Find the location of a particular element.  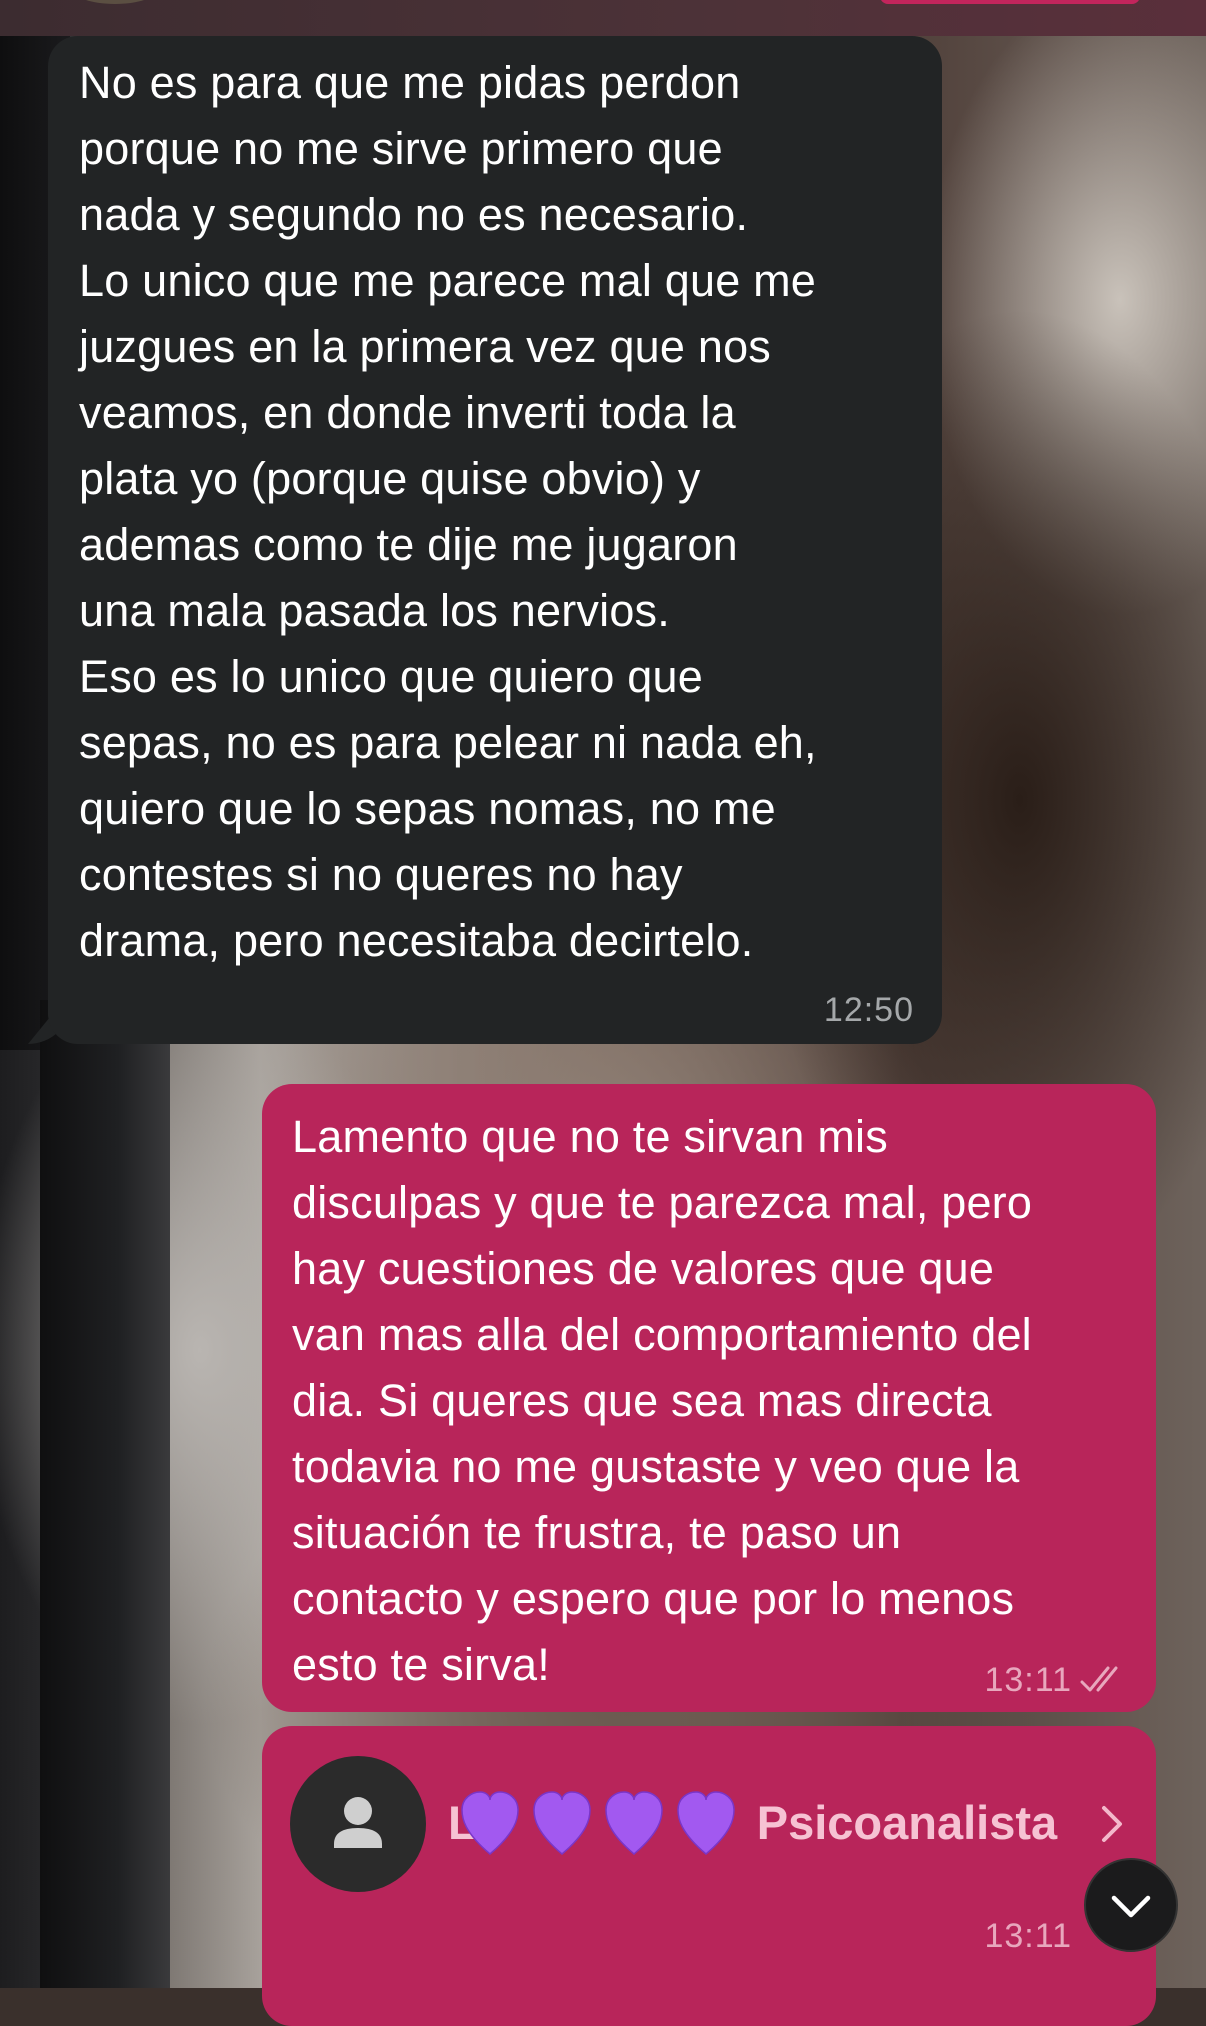

purple-heart-icon is located at coordinates (598, 1823).